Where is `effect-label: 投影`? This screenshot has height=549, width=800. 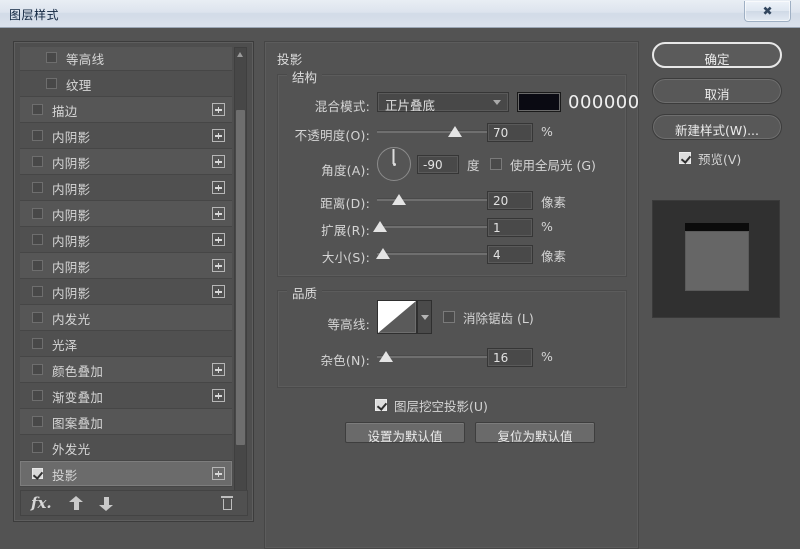
effect-label: 投影 is located at coordinates (65, 475).